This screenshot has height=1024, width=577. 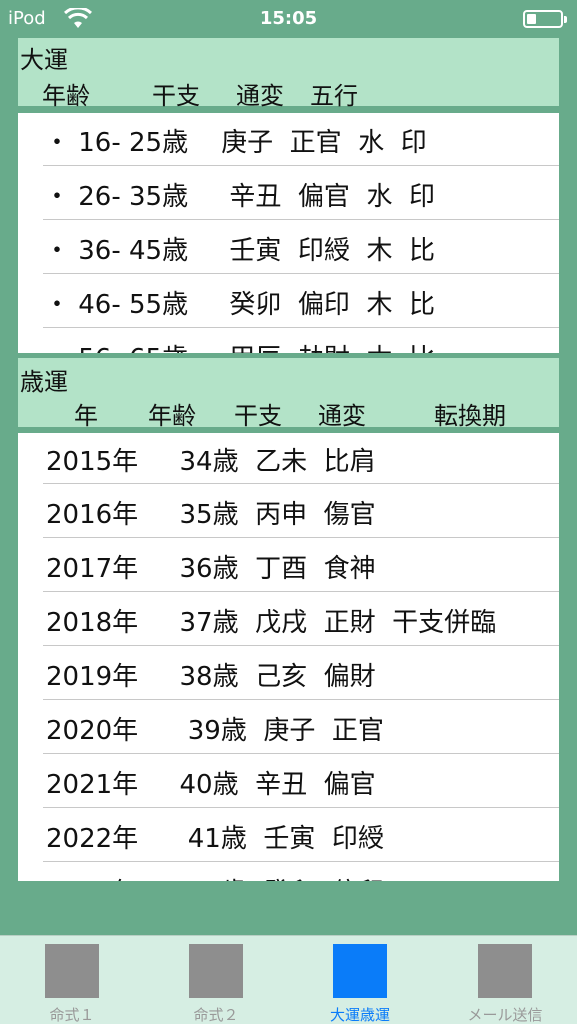 I want to click on taiun-header: 大運 年齢 干支 通変 五行, so click(x=288, y=74).